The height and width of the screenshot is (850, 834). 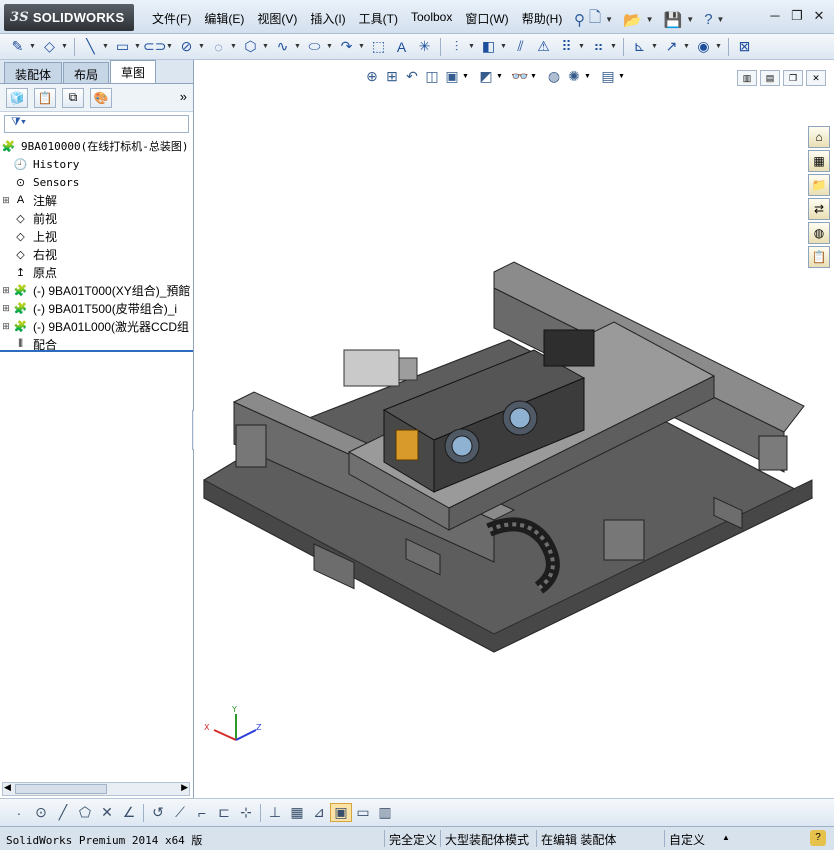 I want to click on new-document-icon: 🗋, so click(x=595, y=19).